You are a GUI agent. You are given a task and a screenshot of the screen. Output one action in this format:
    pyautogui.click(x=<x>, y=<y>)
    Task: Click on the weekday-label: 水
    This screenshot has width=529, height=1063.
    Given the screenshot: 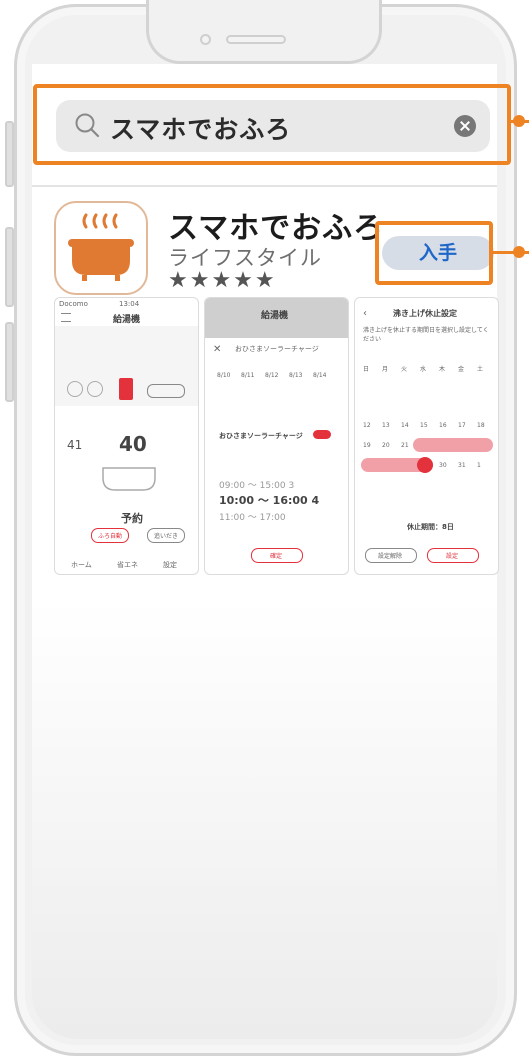 What is the action you would take?
    pyautogui.click(x=423, y=369)
    